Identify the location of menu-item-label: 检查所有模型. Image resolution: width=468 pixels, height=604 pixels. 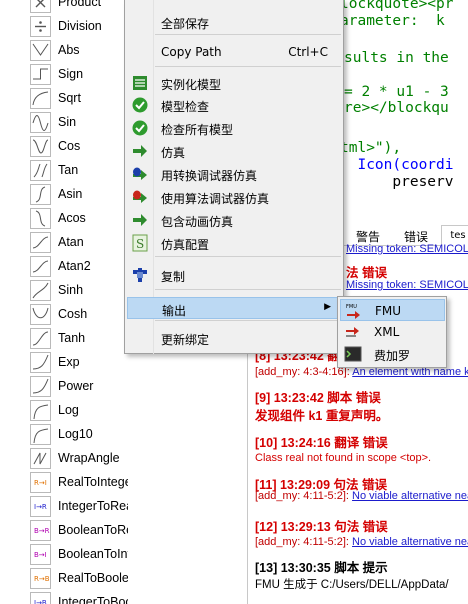
(197, 130).